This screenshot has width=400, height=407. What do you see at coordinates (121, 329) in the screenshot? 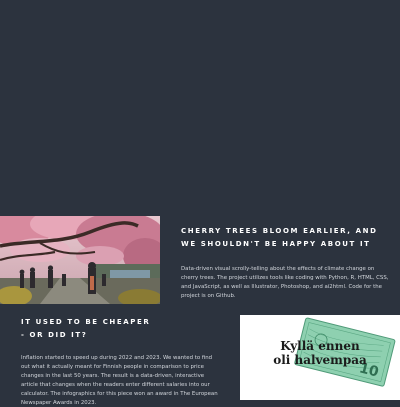
I see `project-title: IT USED TO BE CHEAPER - OR DID IT?` at bounding box center [121, 329].